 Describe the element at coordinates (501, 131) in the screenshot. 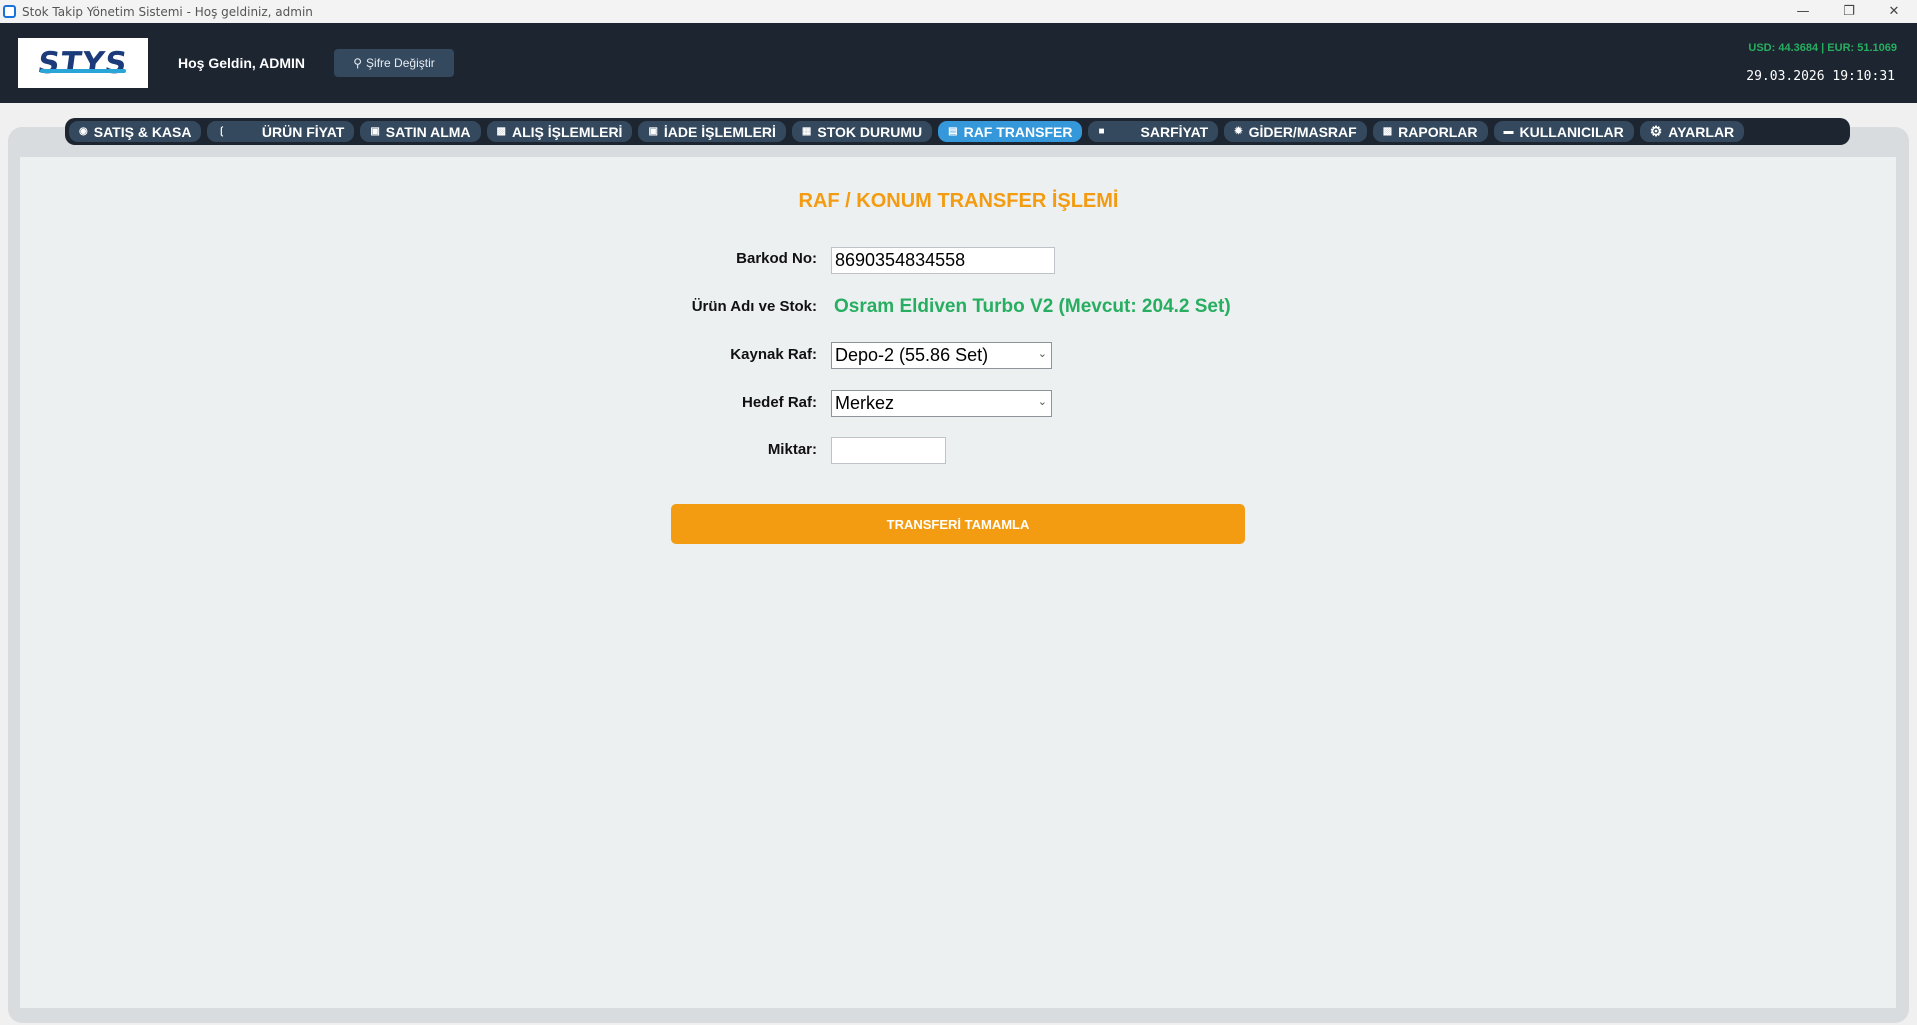

I see `truck-icon: ▩` at that location.